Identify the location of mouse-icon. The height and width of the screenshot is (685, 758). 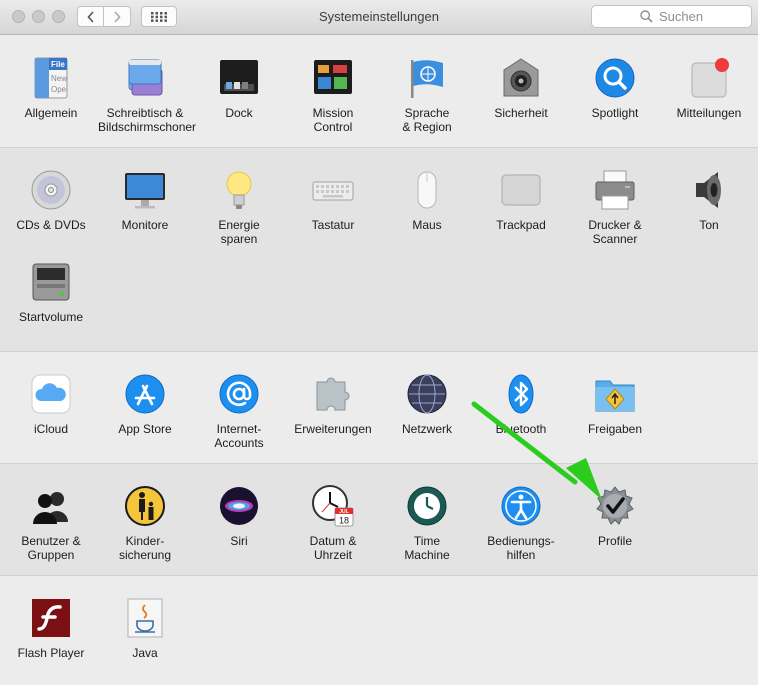
(427, 190).